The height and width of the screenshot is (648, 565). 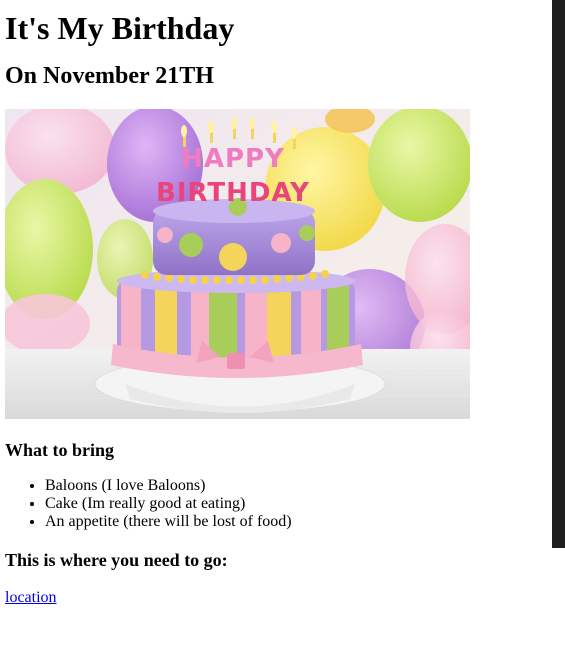 What do you see at coordinates (297, 486) in the screenshot?
I see `list-item: Baloons (I love Baloons)` at bounding box center [297, 486].